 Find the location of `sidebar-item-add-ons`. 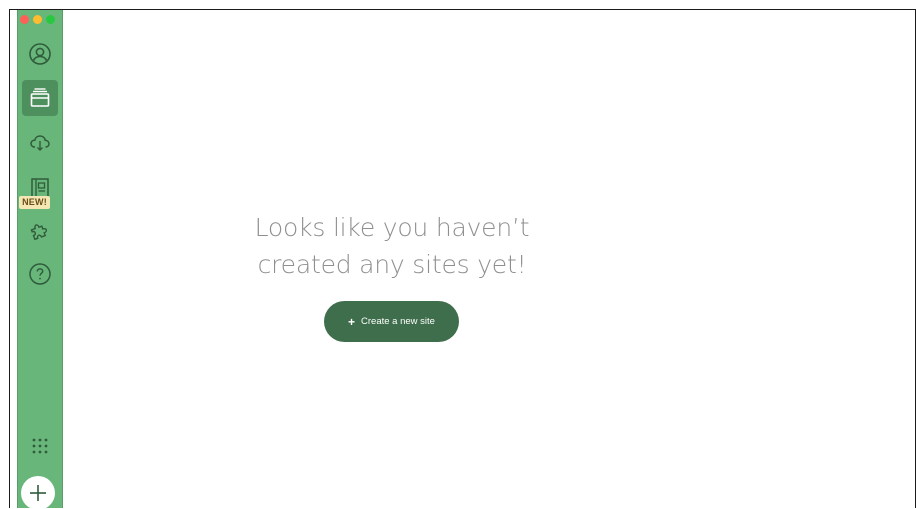

sidebar-item-add-ons is located at coordinates (40, 230).